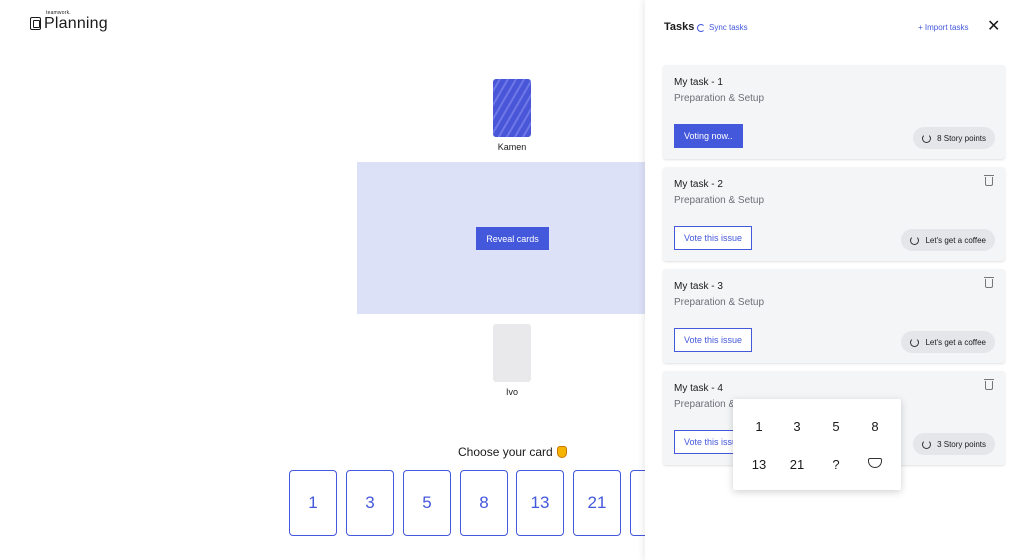 This screenshot has width=1020, height=560. What do you see at coordinates (511, 392) in the screenshot?
I see `player-name: Ivo` at bounding box center [511, 392].